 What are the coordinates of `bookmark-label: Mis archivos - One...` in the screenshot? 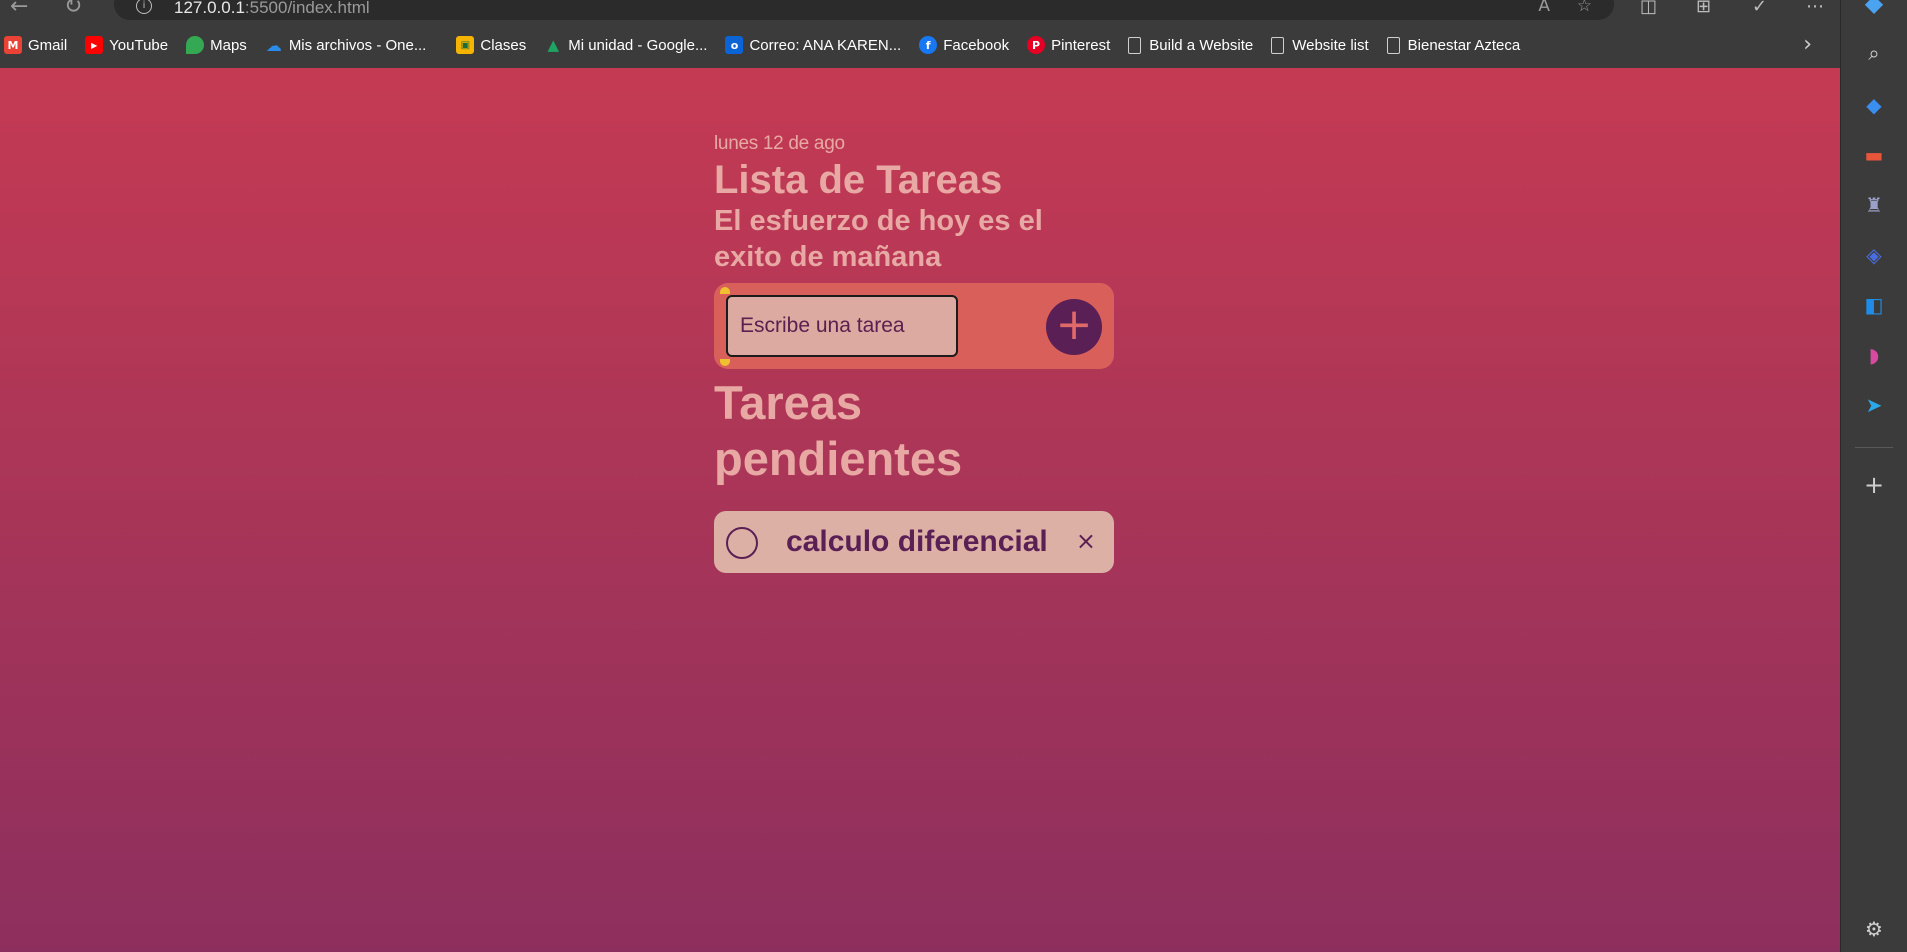 It's located at (357, 45).